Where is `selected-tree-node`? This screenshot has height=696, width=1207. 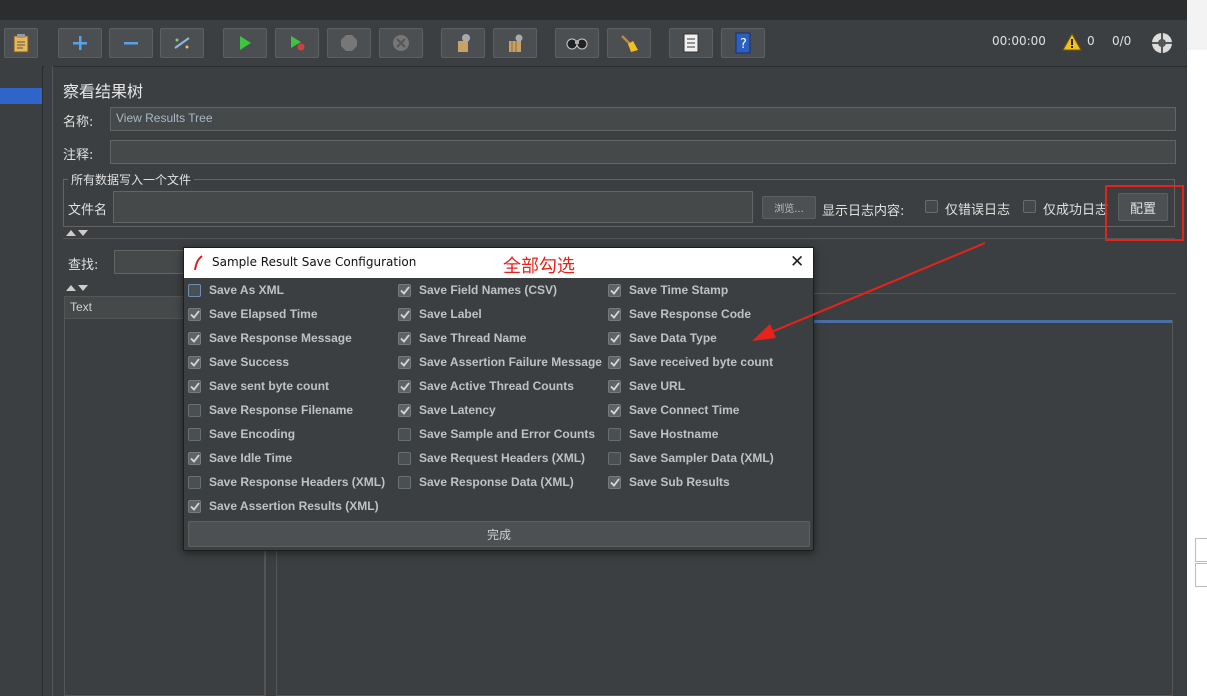
selected-tree-node is located at coordinates (21, 96).